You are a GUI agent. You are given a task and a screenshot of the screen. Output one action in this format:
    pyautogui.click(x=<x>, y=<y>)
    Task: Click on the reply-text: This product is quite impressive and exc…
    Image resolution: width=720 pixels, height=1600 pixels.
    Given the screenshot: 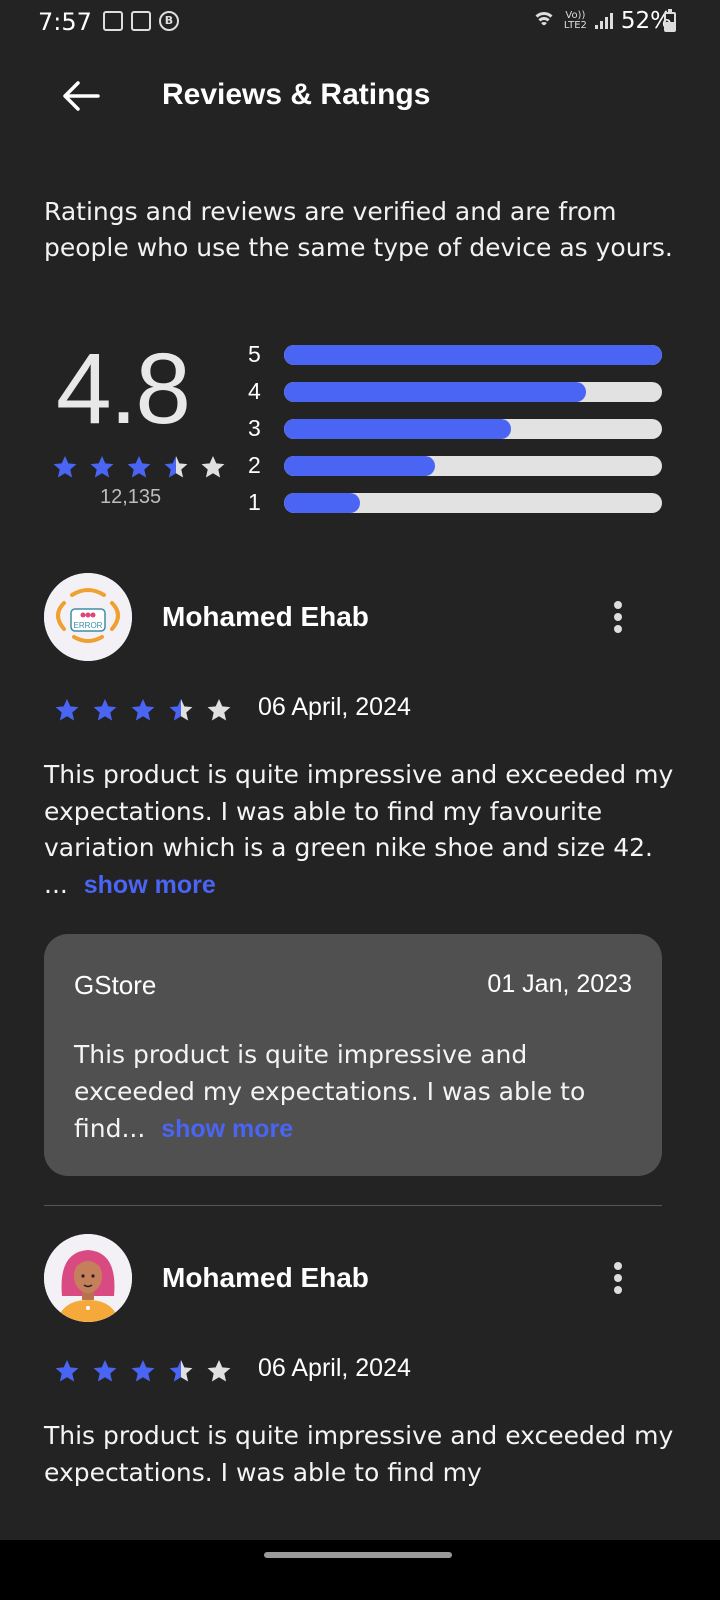 What is the action you would take?
    pyautogui.click(x=330, y=1091)
    